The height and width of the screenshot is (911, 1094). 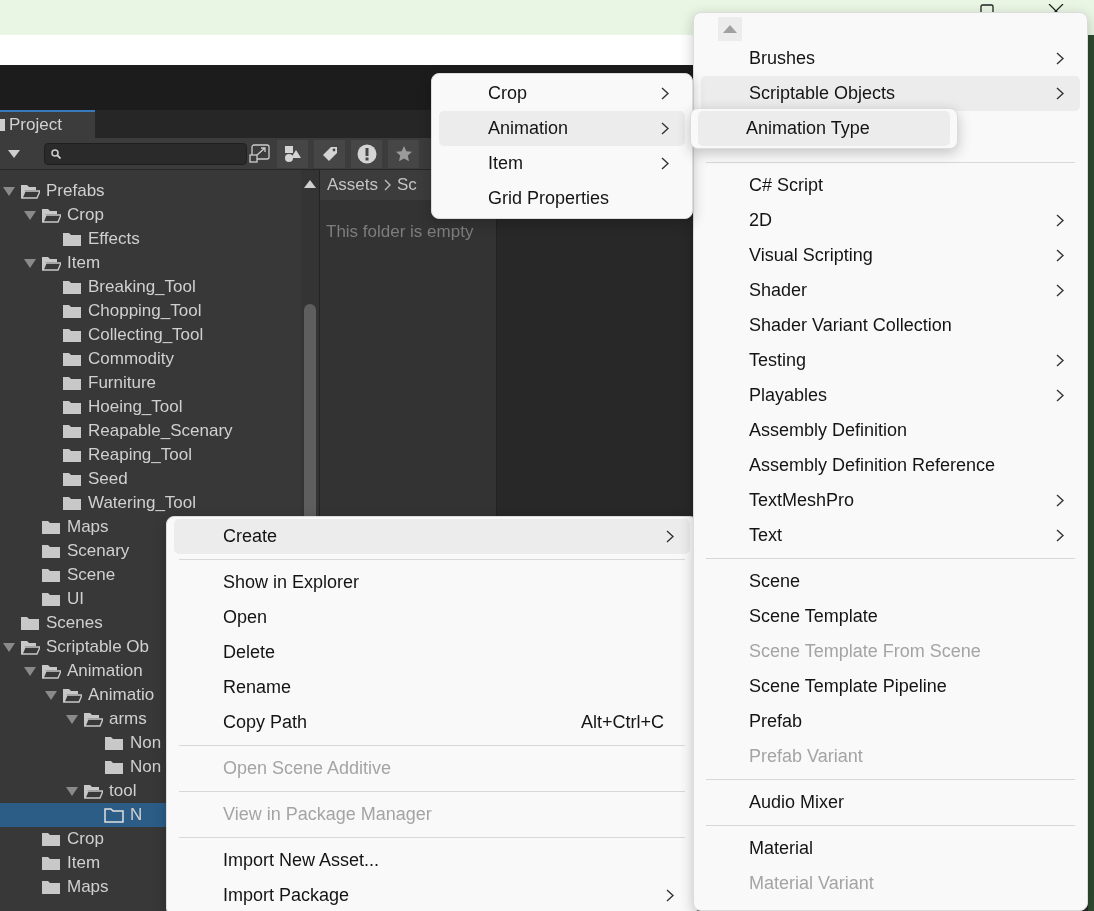 I want to click on folder-name: Animation, so click(x=105, y=671).